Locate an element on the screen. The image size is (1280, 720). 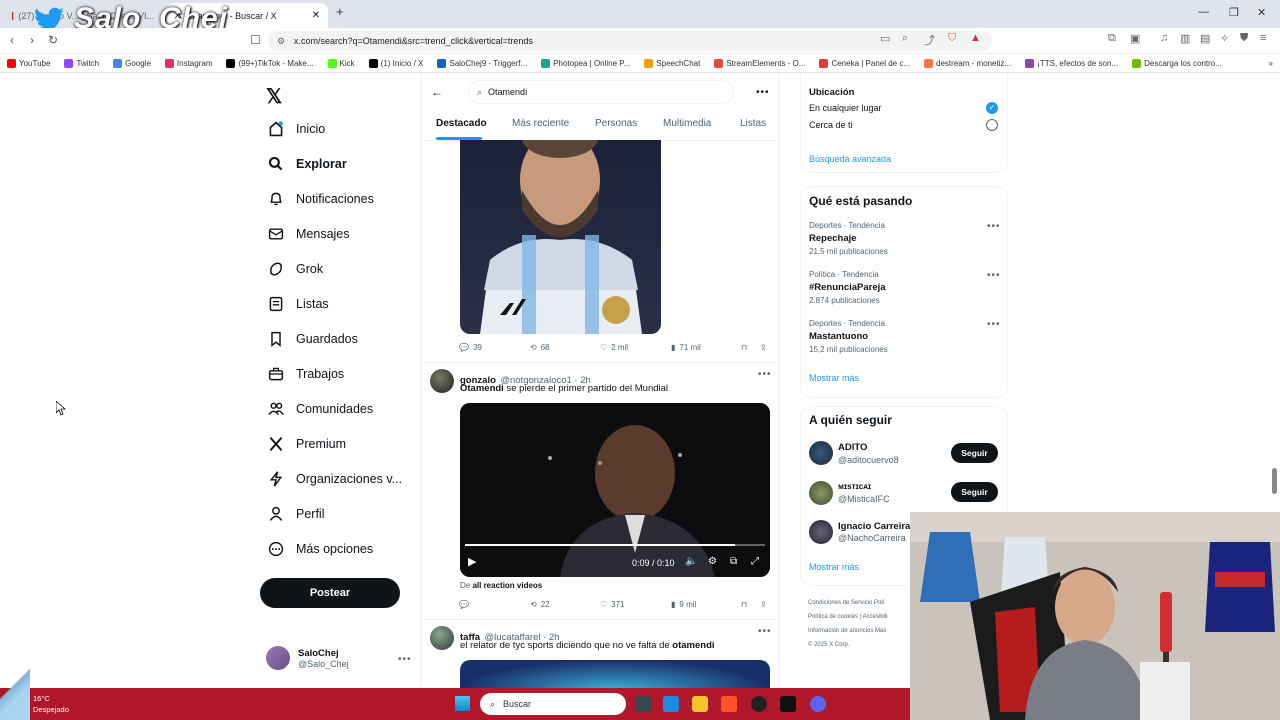
site-info-icon: ⚙ is located at coordinates (281, 41).